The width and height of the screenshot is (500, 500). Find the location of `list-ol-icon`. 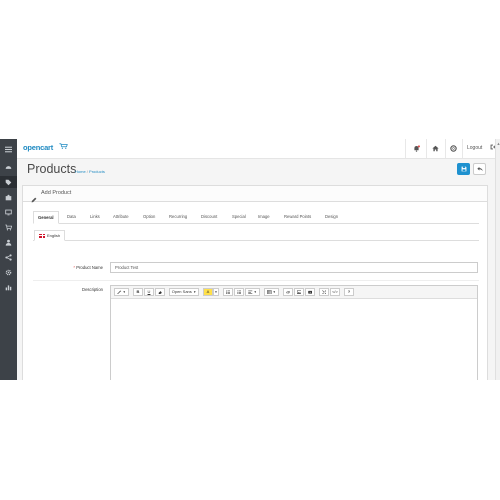

list-ol-icon is located at coordinates (239, 292).